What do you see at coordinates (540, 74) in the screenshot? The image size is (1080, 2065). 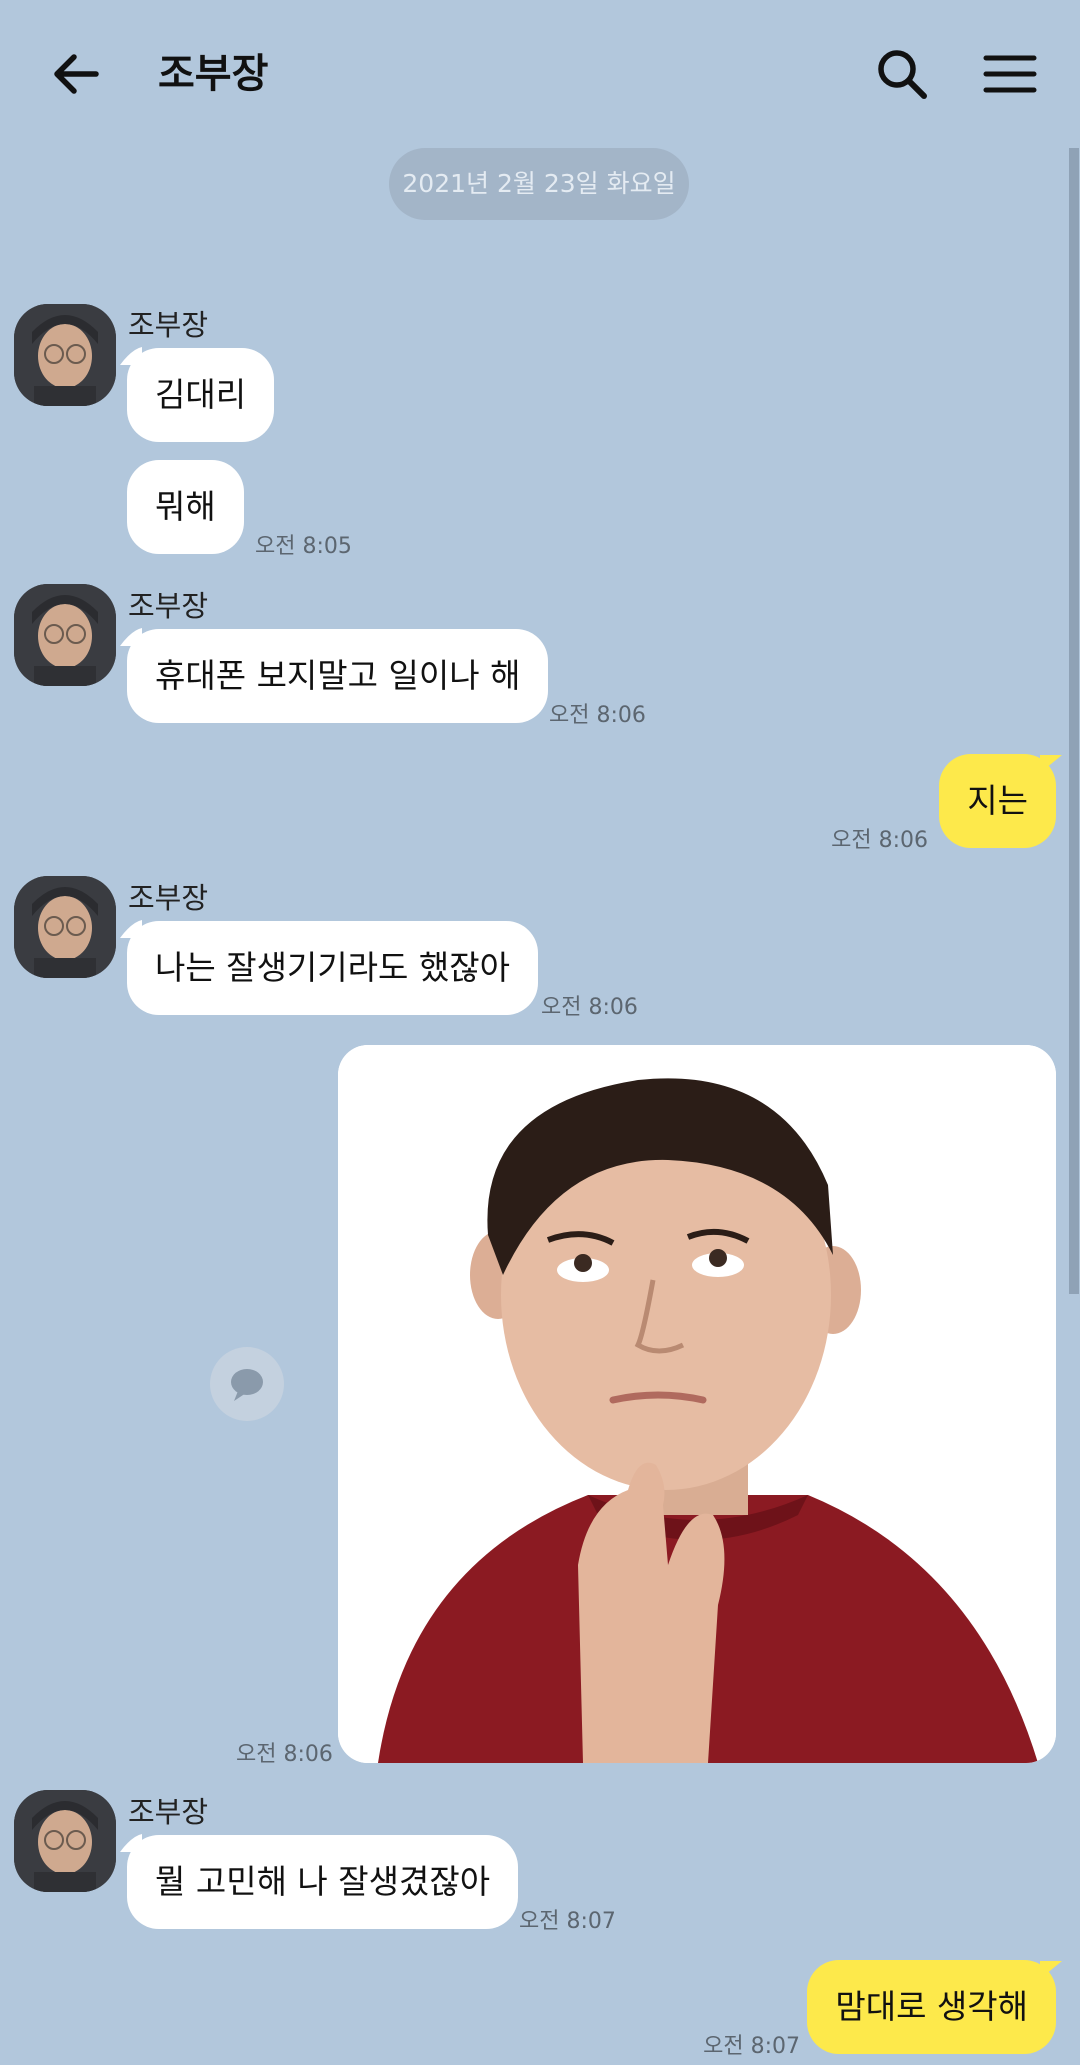 I see `chat-header: 조부장` at bounding box center [540, 74].